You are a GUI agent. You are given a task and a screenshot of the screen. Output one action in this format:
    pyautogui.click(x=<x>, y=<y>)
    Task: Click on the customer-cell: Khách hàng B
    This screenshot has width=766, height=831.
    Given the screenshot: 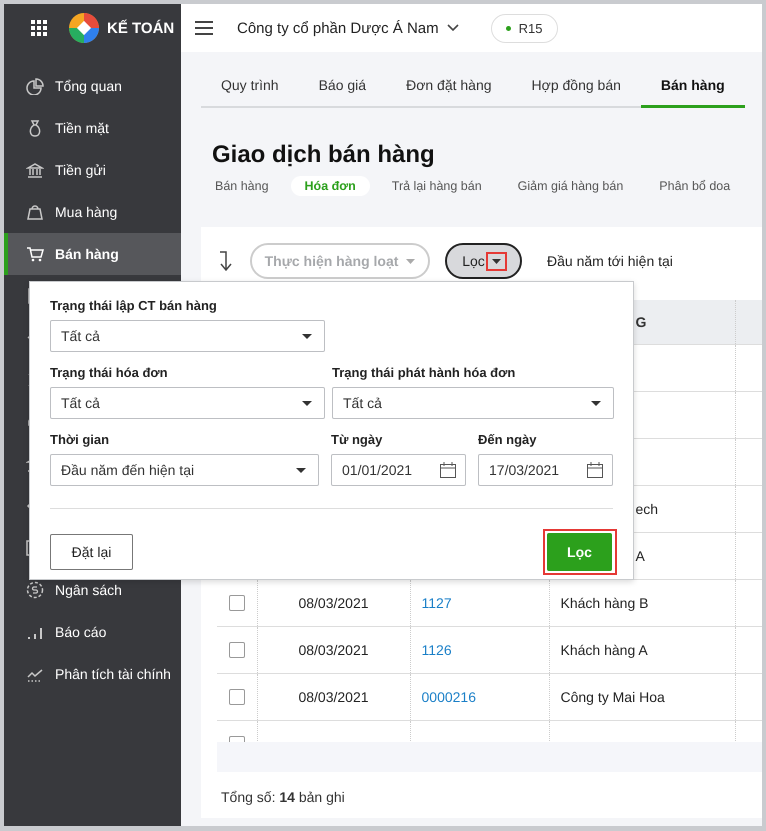 What is the action you would take?
    pyautogui.click(x=604, y=603)
    